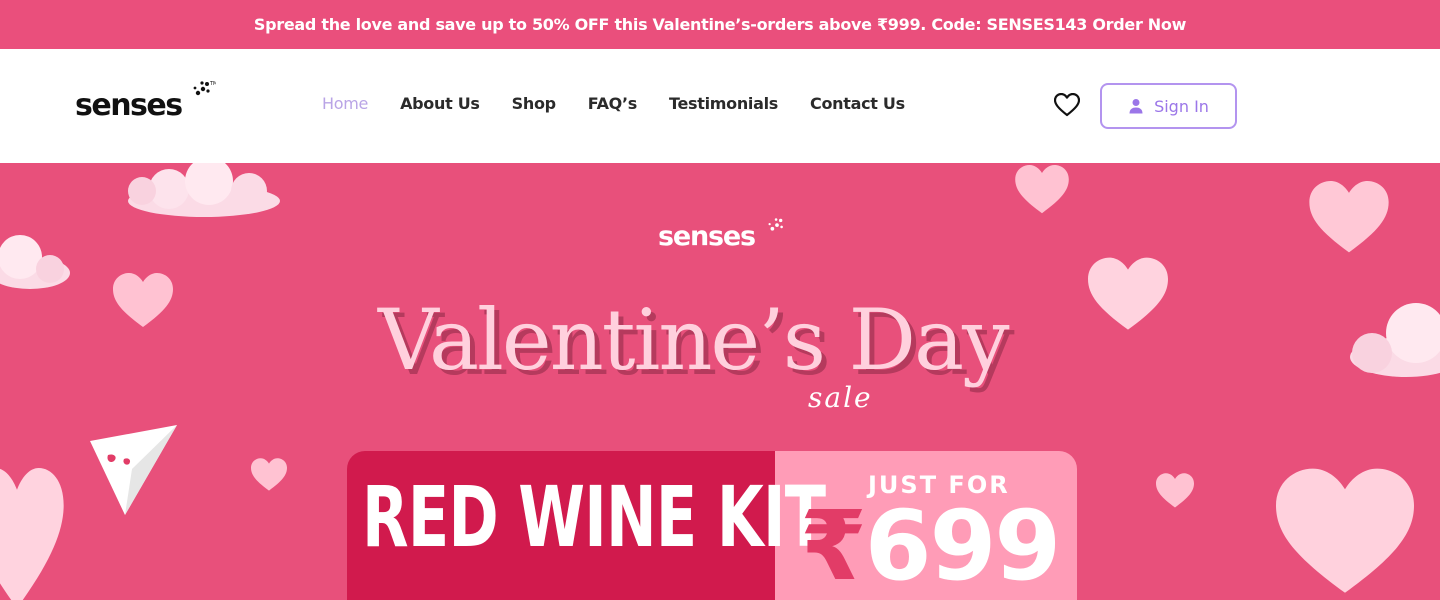 Image resolution: width=1440 pixels, height=600 pixels. I want to click on sign-in-button: Sign In, so click(1168, 106).